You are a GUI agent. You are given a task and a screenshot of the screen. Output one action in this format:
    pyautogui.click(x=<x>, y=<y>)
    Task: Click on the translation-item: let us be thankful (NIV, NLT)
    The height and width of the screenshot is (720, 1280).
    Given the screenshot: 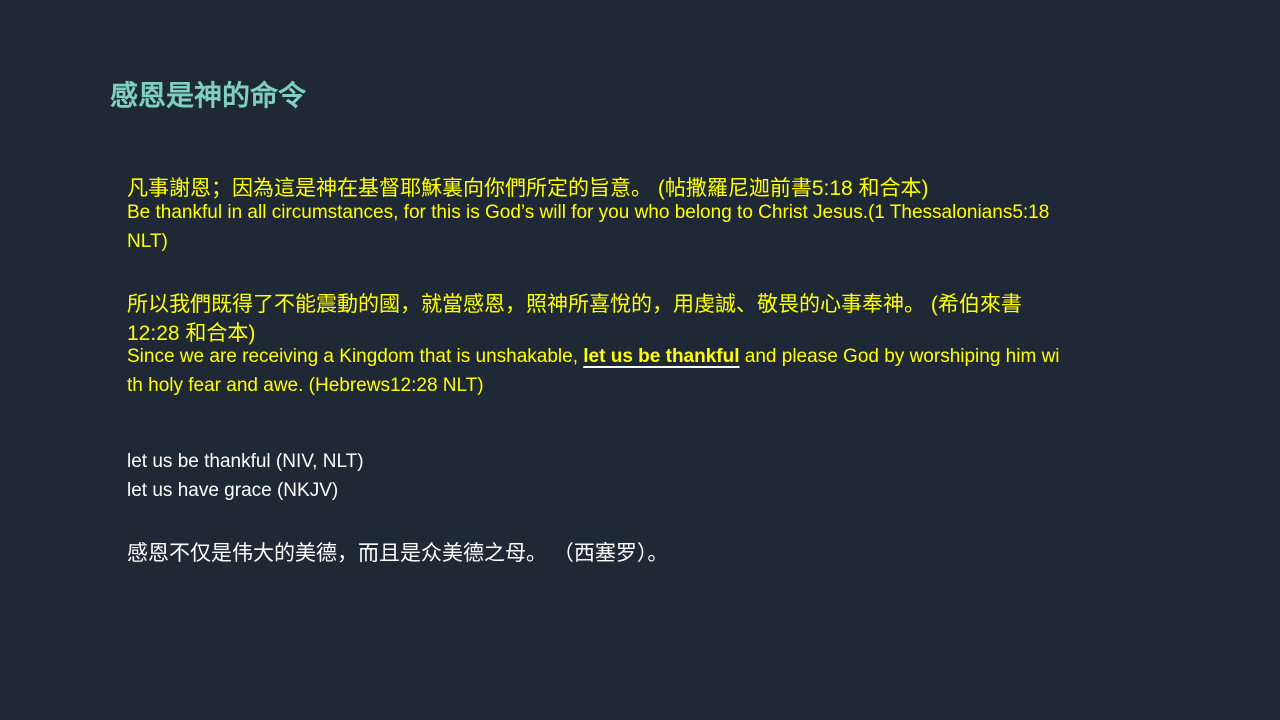 What is the action you would take?
    pyautogui.click(x=245, y=461)
    